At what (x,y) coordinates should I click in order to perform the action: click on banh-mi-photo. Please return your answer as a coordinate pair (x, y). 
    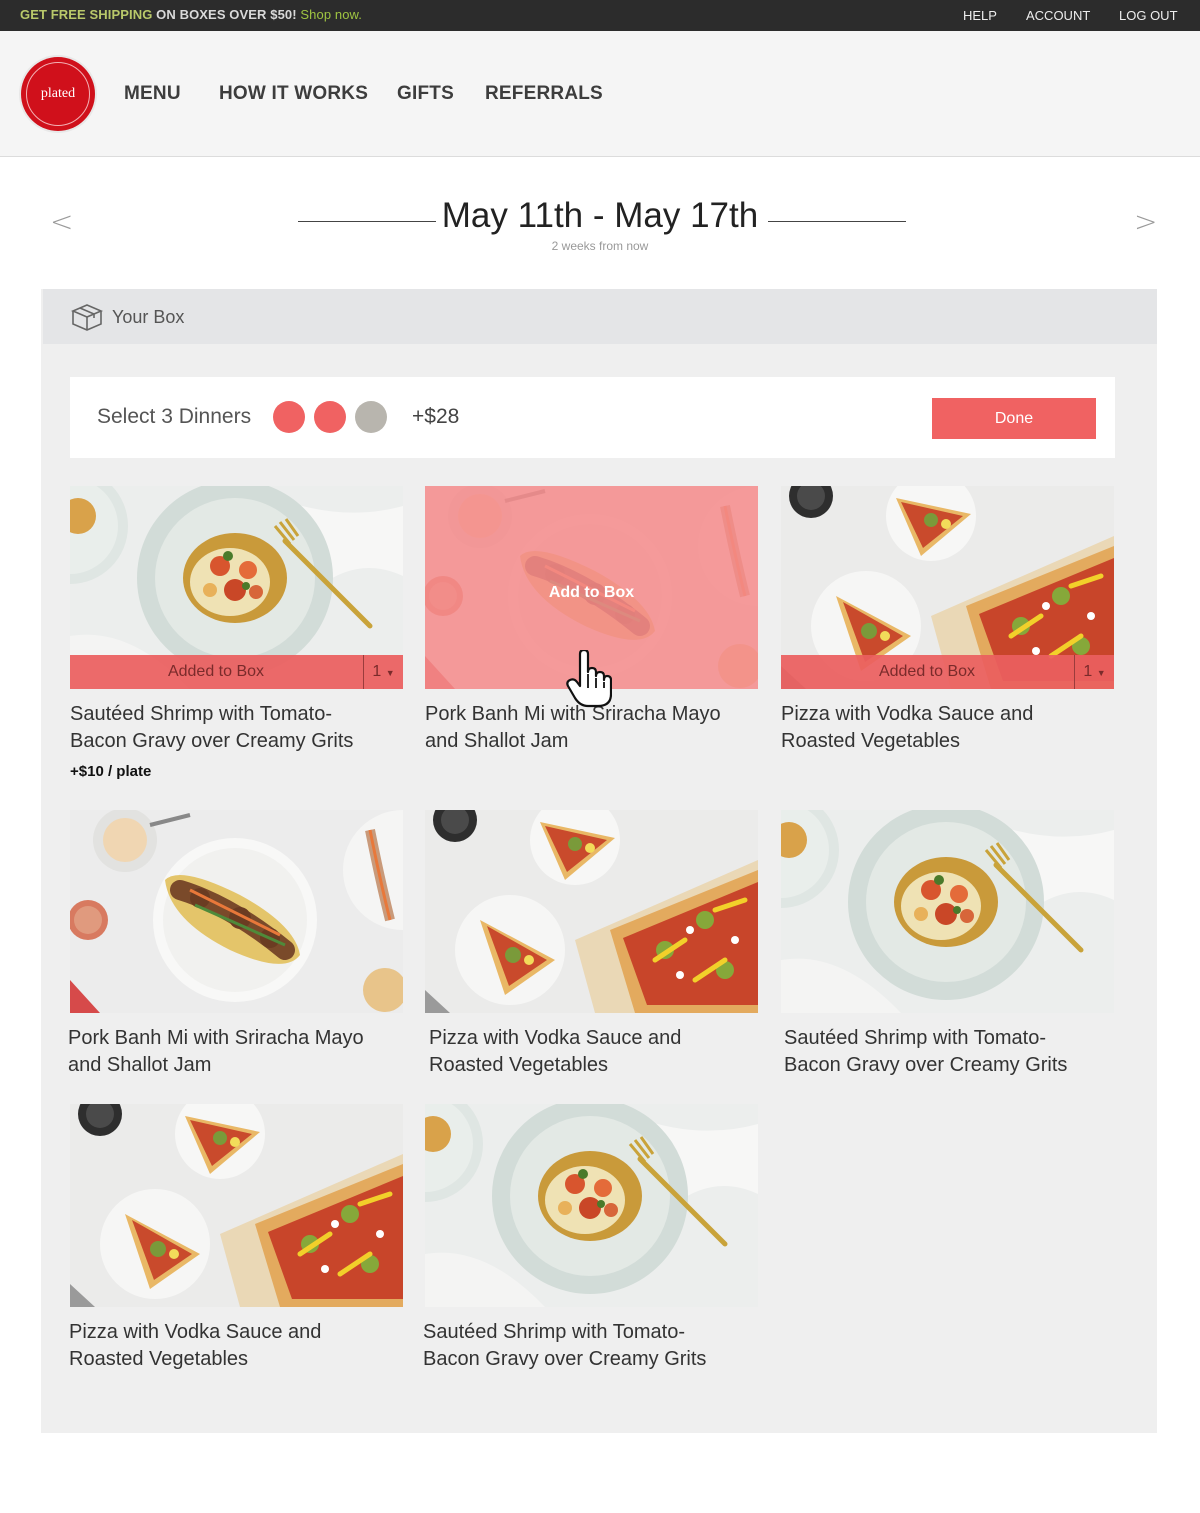
    Looking at the image, I should click on (236, 911).